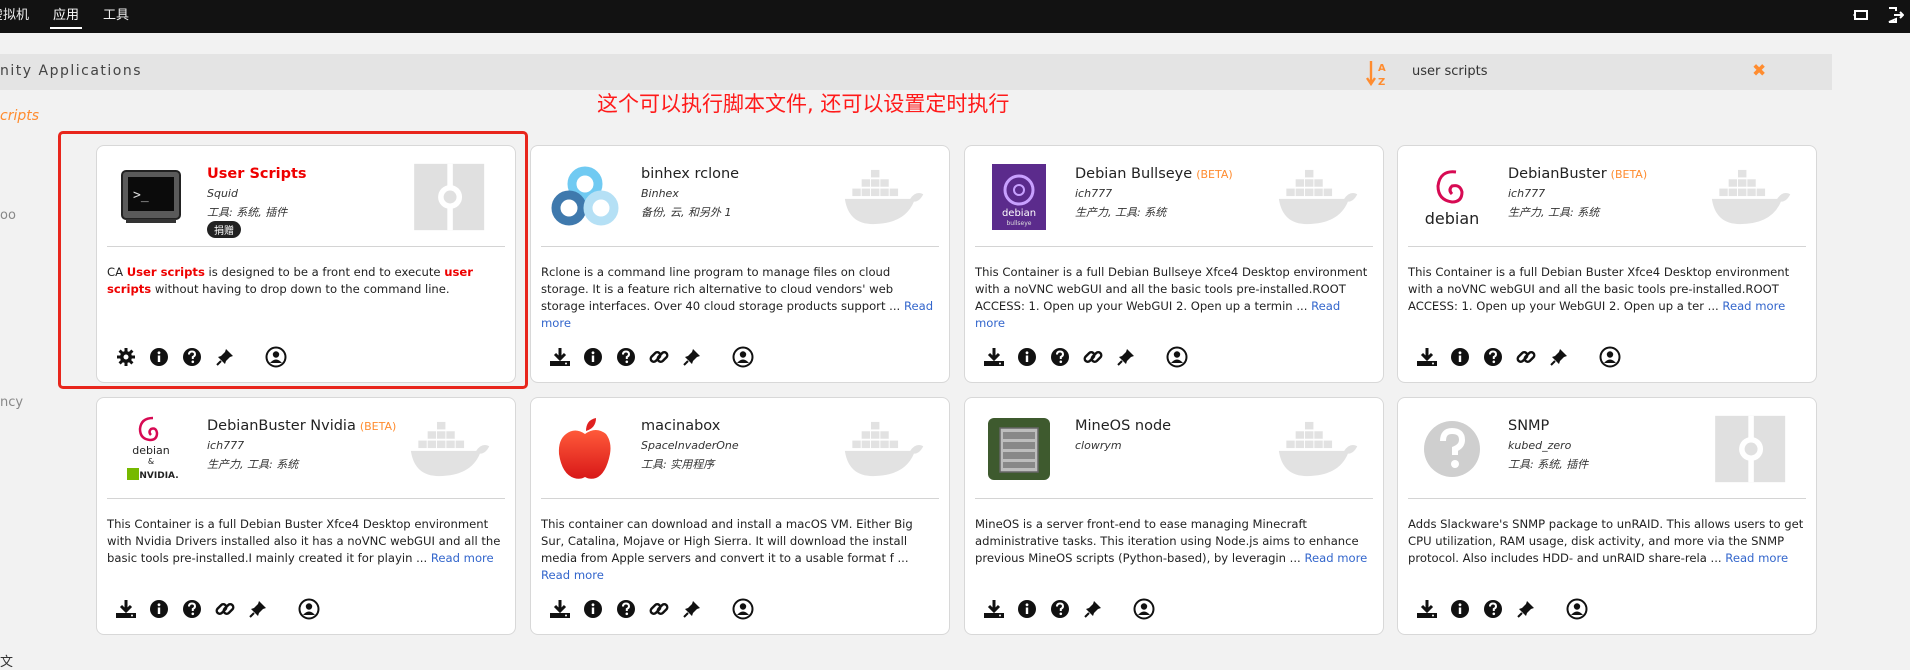 The image size is (1910, 670). I want to click on svg-text: Z, so click(1381, 82).